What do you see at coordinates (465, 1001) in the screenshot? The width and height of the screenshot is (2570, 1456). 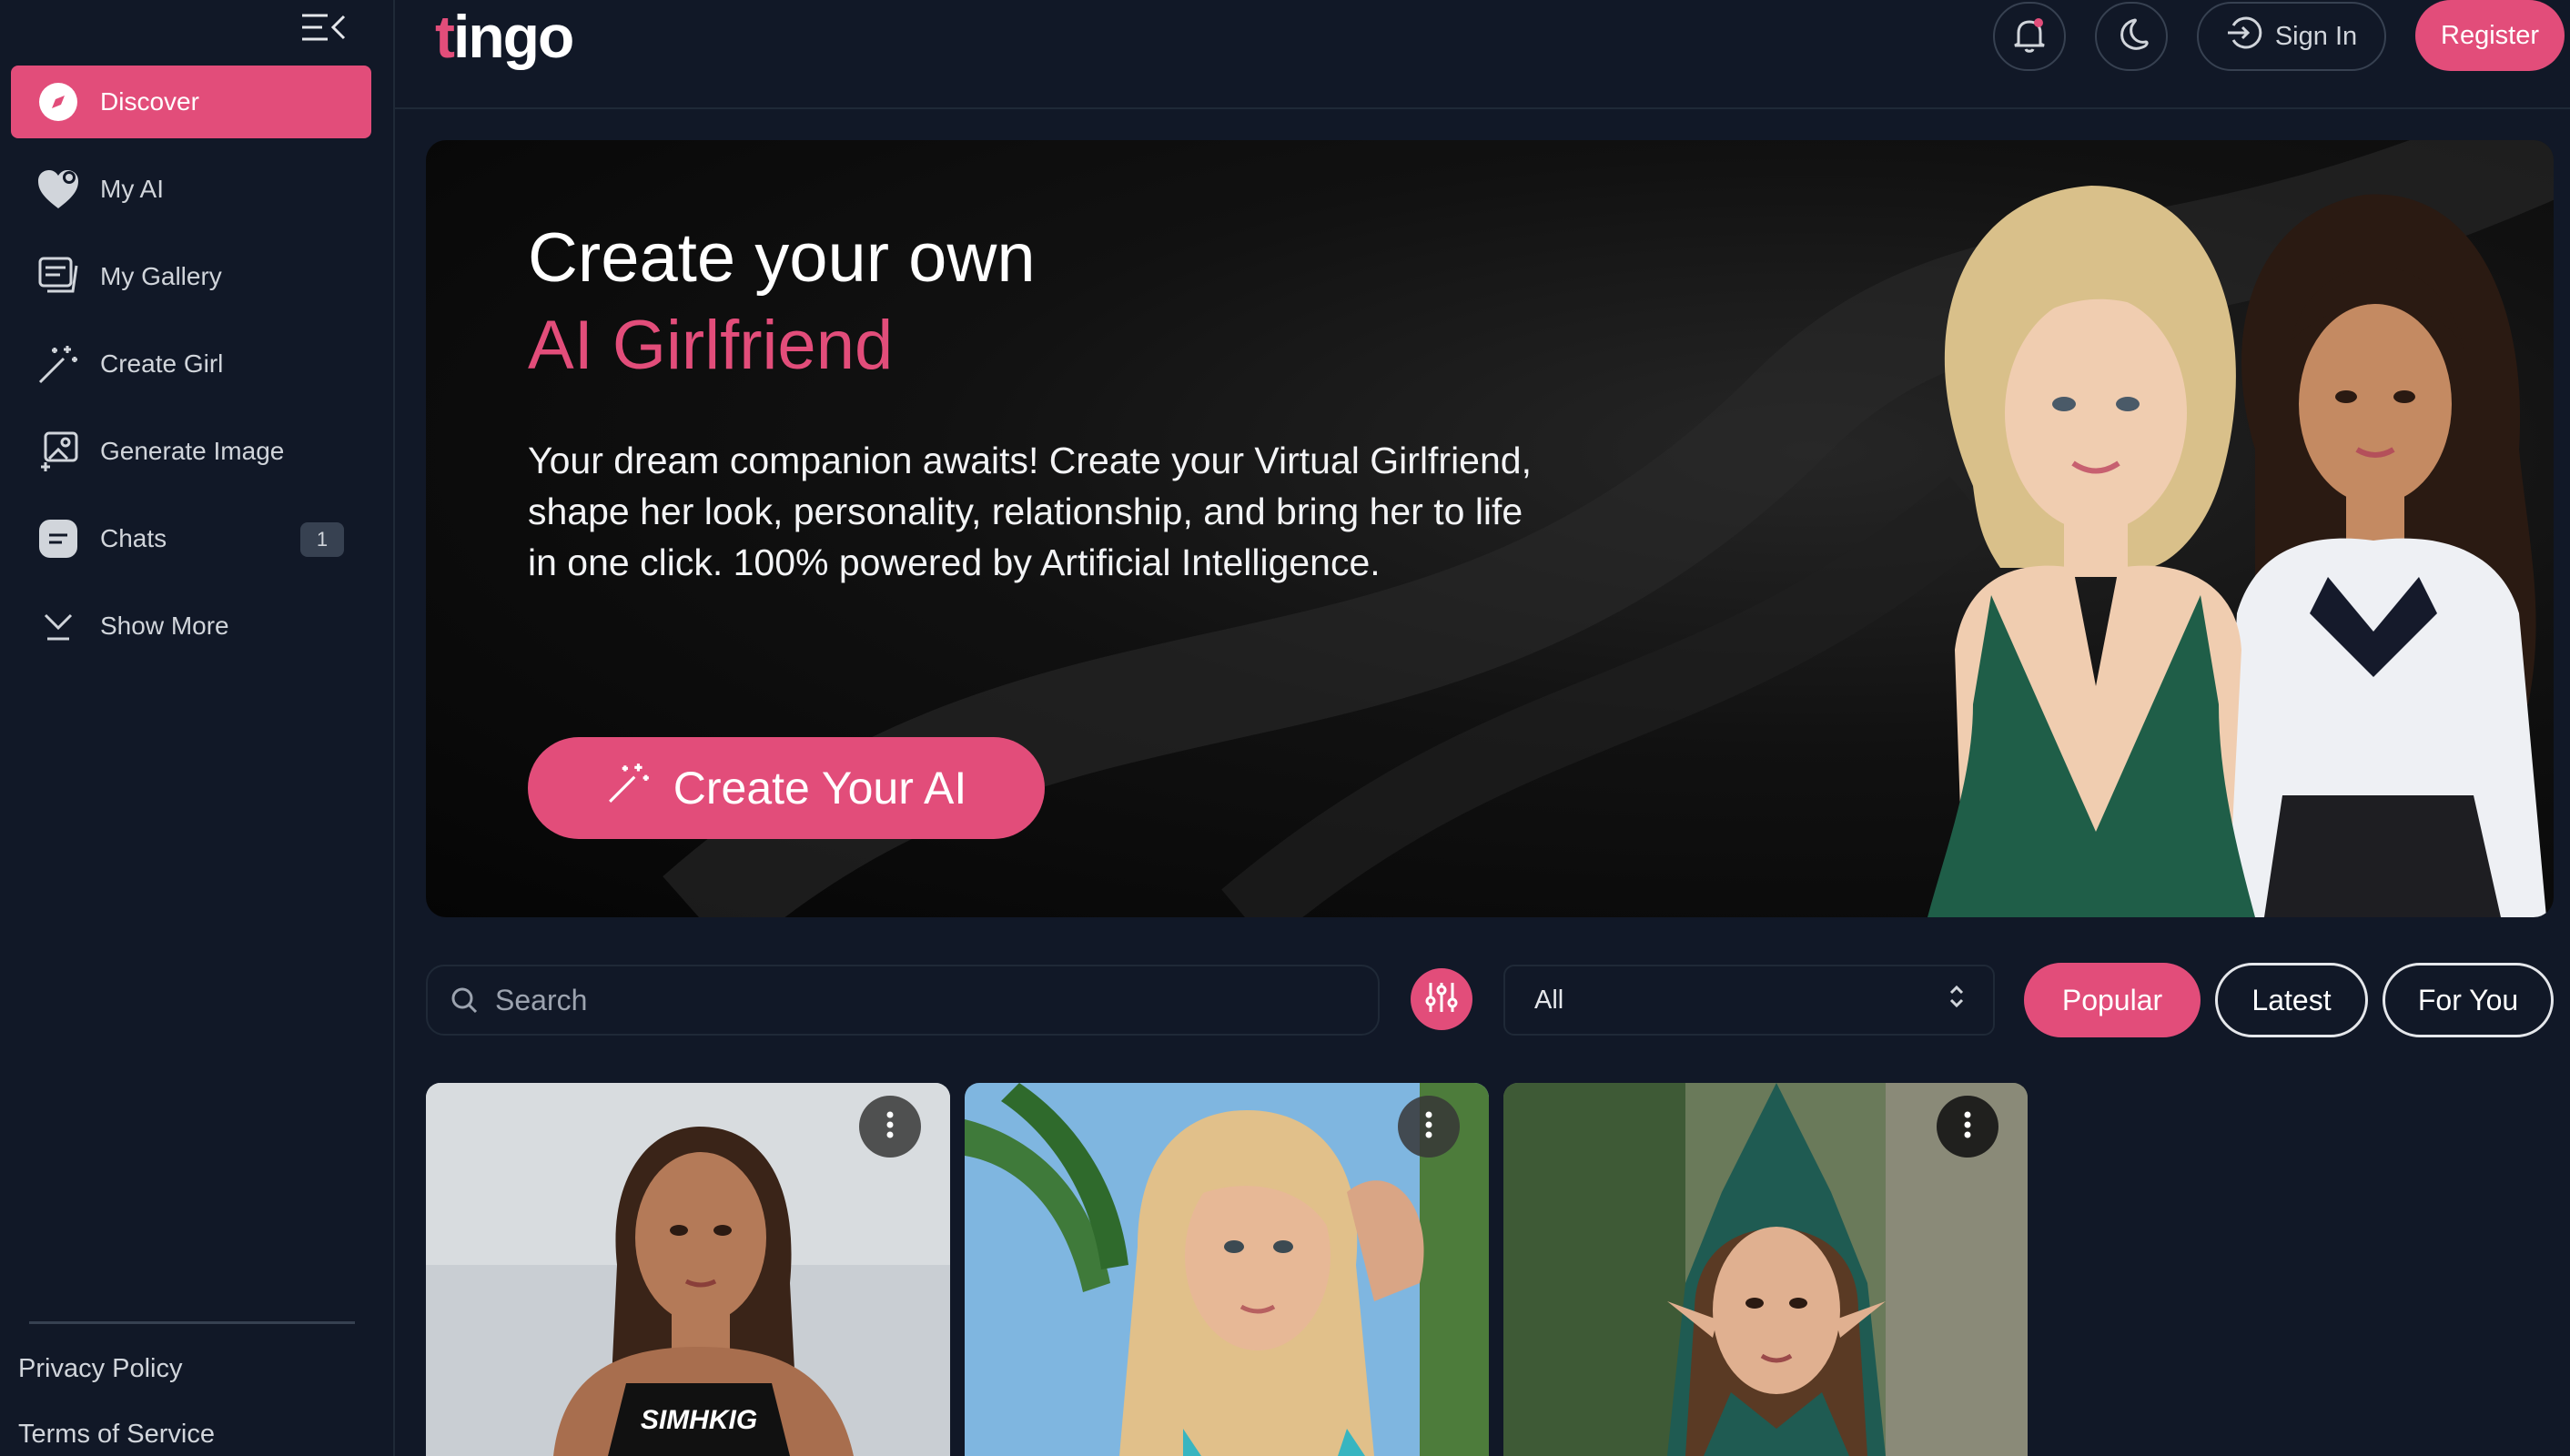 I see `search-icon` at bounding box center [465, 1001].